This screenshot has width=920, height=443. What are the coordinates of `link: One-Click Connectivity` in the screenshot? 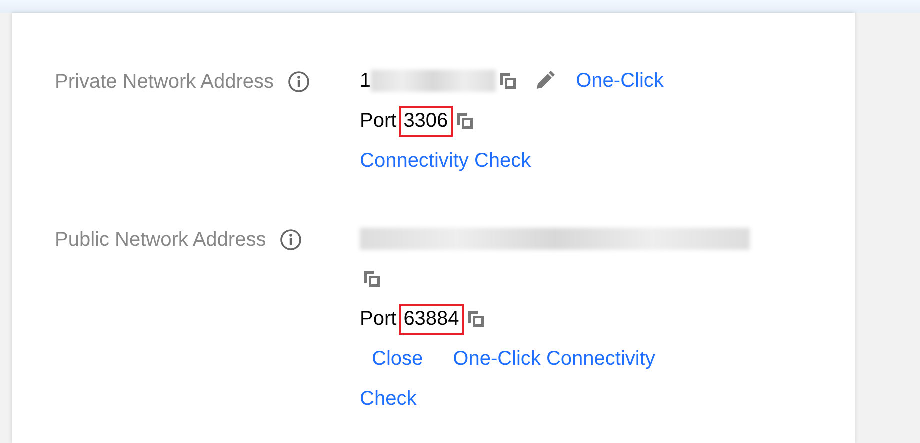 It's located at (554, 359).